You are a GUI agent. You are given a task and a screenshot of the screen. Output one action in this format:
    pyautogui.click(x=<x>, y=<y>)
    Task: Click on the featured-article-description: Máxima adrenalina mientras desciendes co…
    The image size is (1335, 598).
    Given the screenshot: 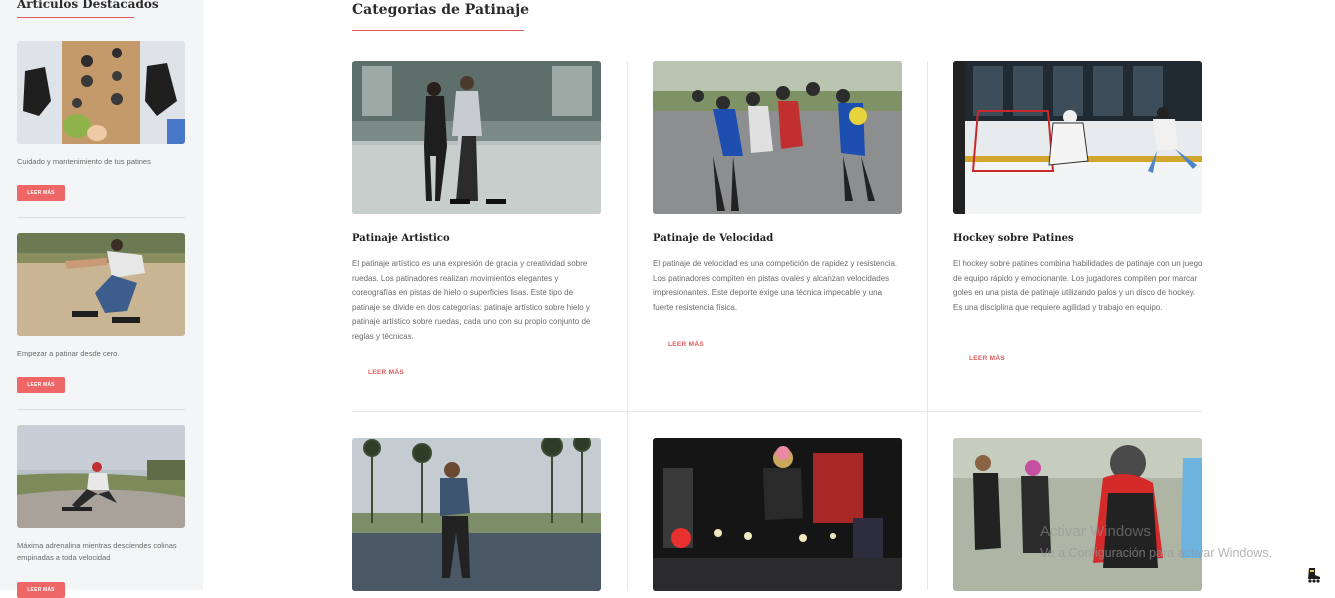 What is the action you would take?
    pyautogui.click(x=97, y=551)
    